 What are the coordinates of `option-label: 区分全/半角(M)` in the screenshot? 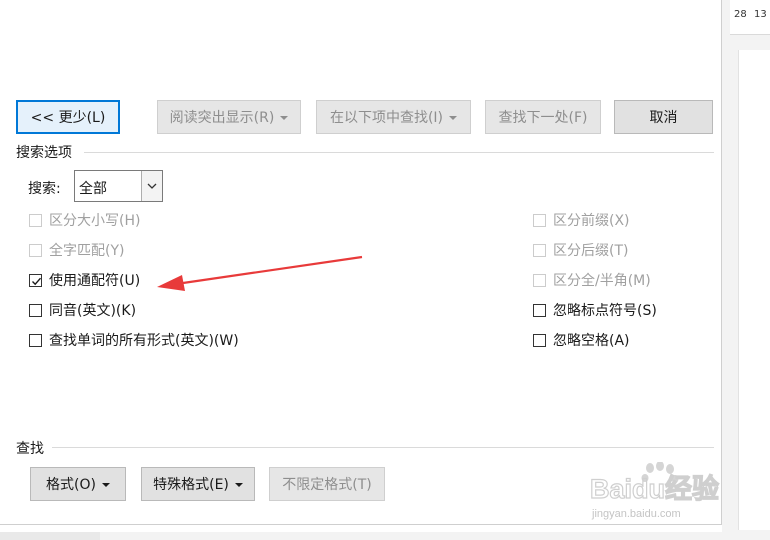 It's located at (602, 281).